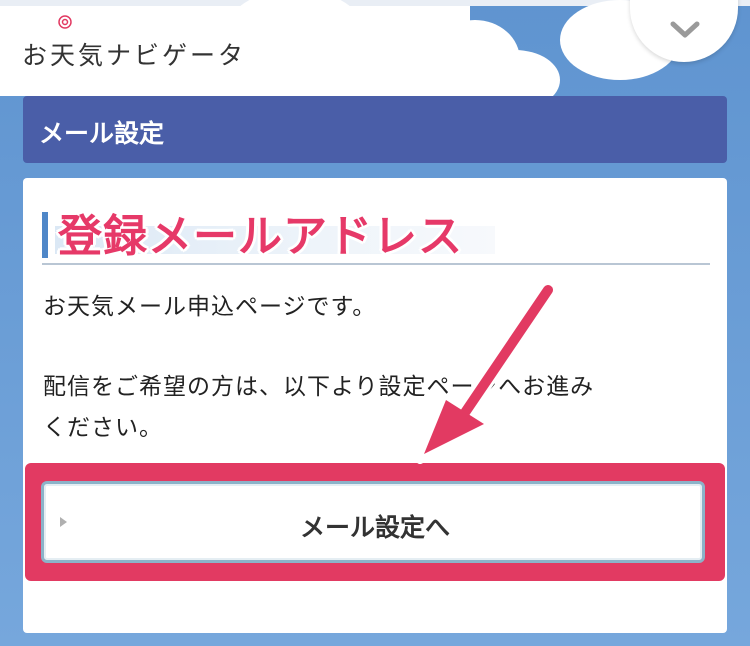 This screenshot has width=750, height=646. I want to click on page-title-bar: メール設定, so click(375, 129).